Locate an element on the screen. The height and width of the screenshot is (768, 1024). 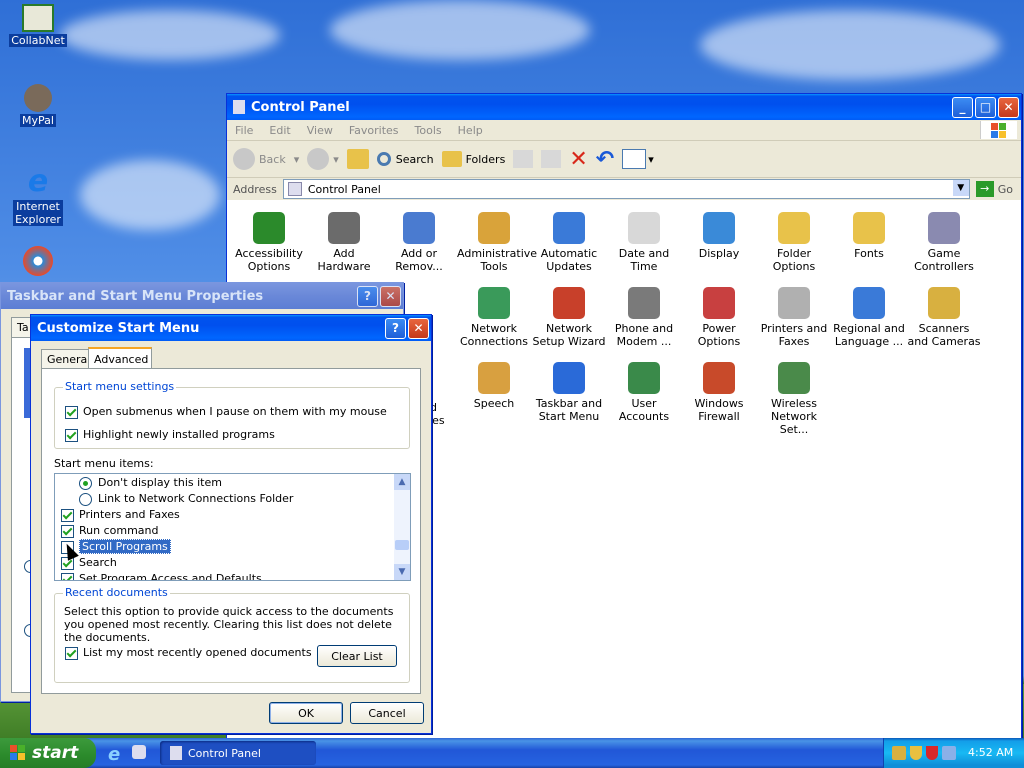
menu-favorites: Favorites is located at coordinates (374, 130).